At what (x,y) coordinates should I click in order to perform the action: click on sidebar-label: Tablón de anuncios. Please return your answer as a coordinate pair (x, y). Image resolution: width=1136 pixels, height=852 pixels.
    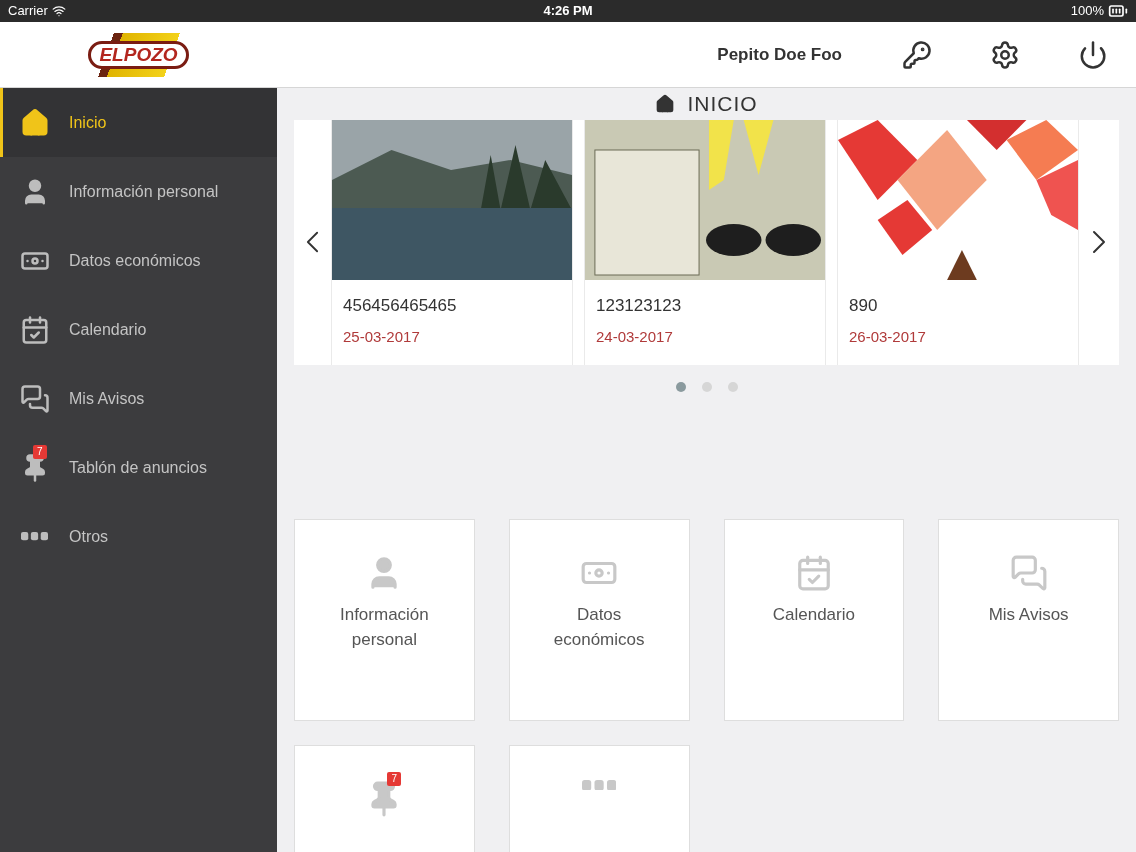
    Looking at the image, I should click on (138, 467).